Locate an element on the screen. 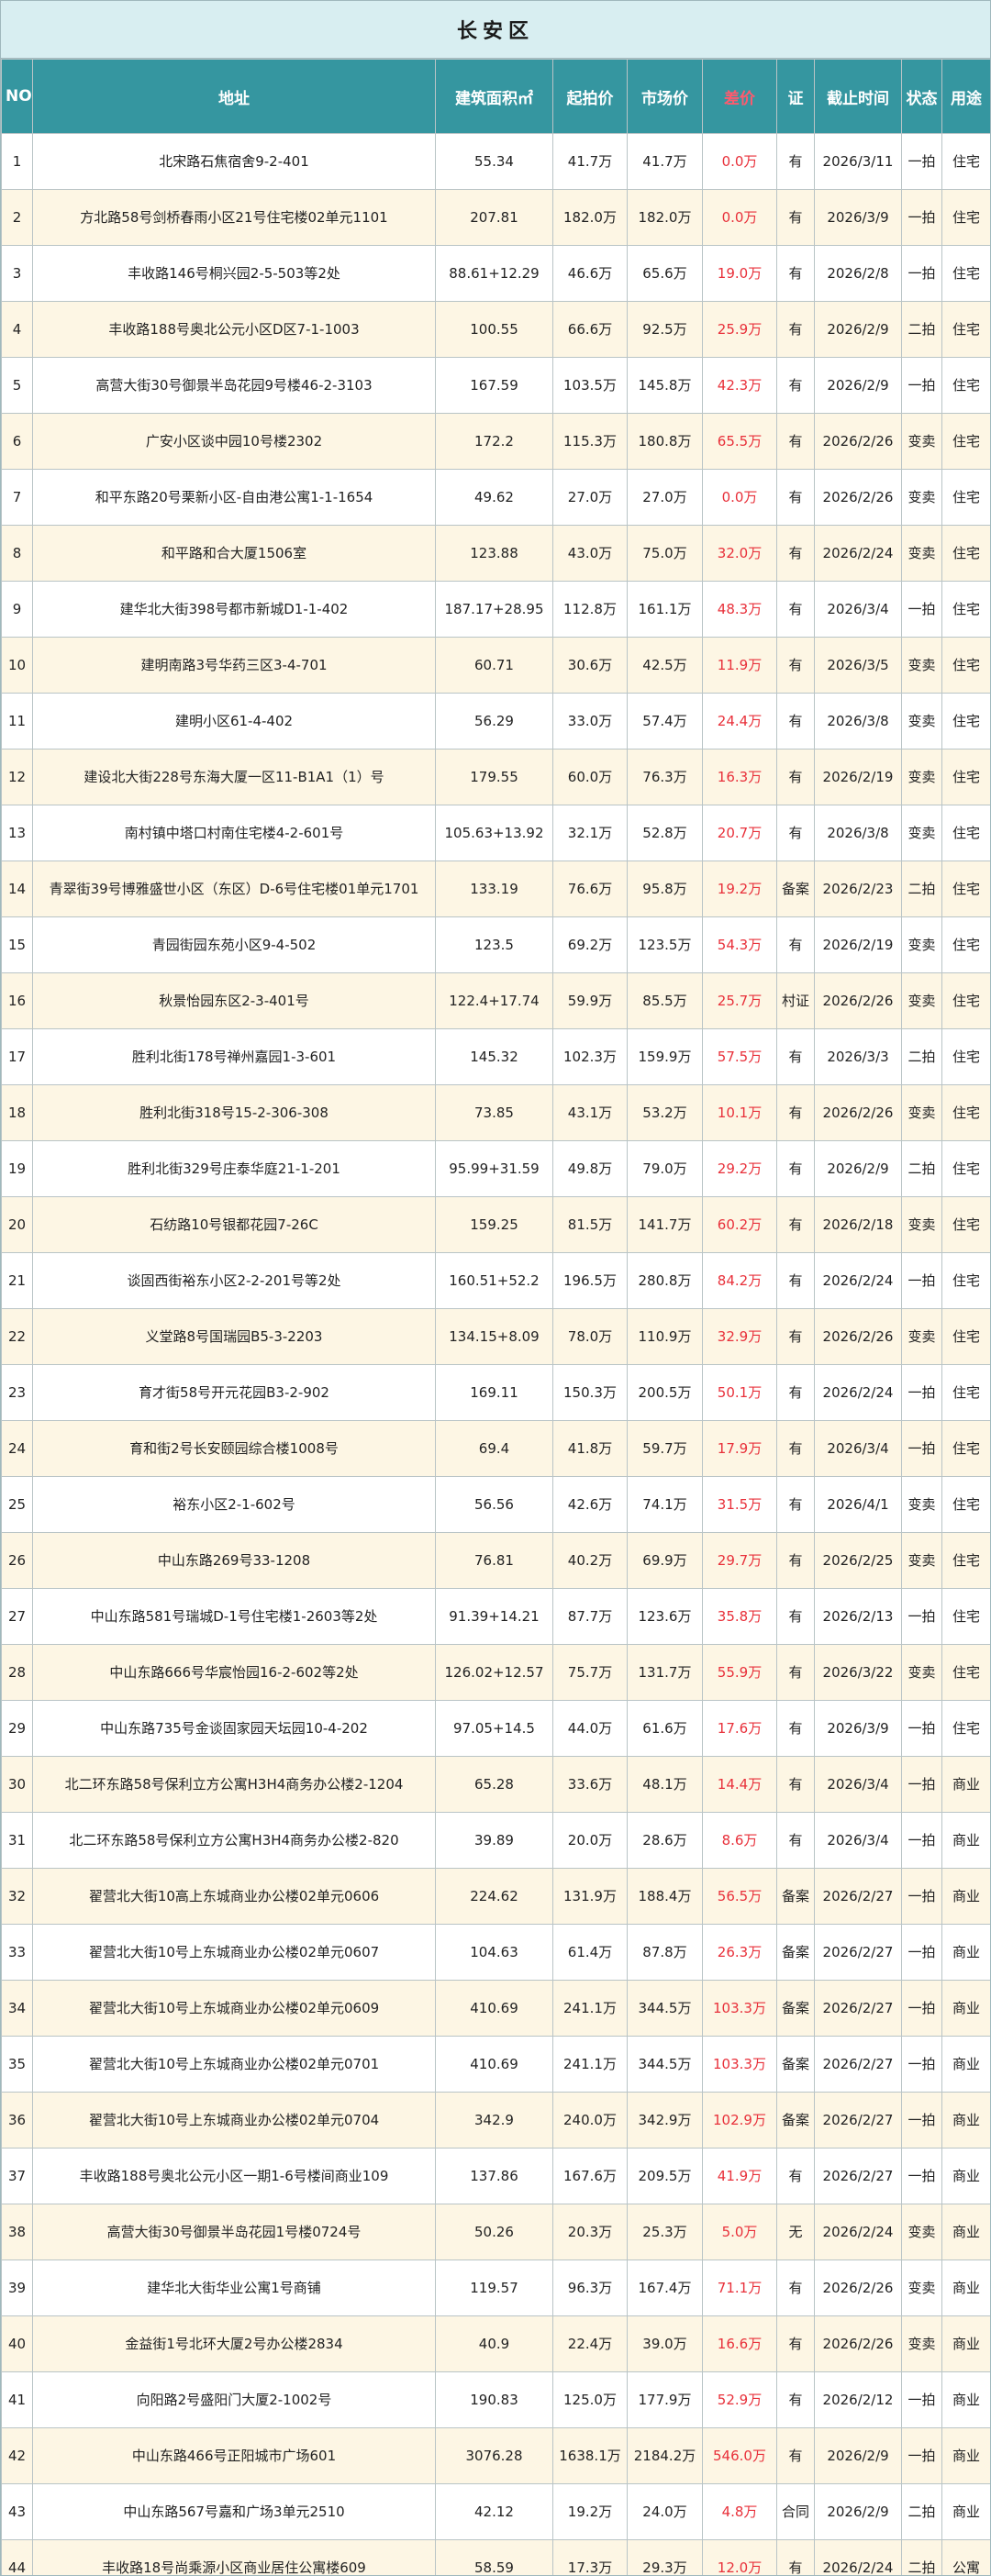 The width and height of the screenshot is (991, 2576). cell-deadline: 2026/3/4 is located at coordinates (858, 1784).